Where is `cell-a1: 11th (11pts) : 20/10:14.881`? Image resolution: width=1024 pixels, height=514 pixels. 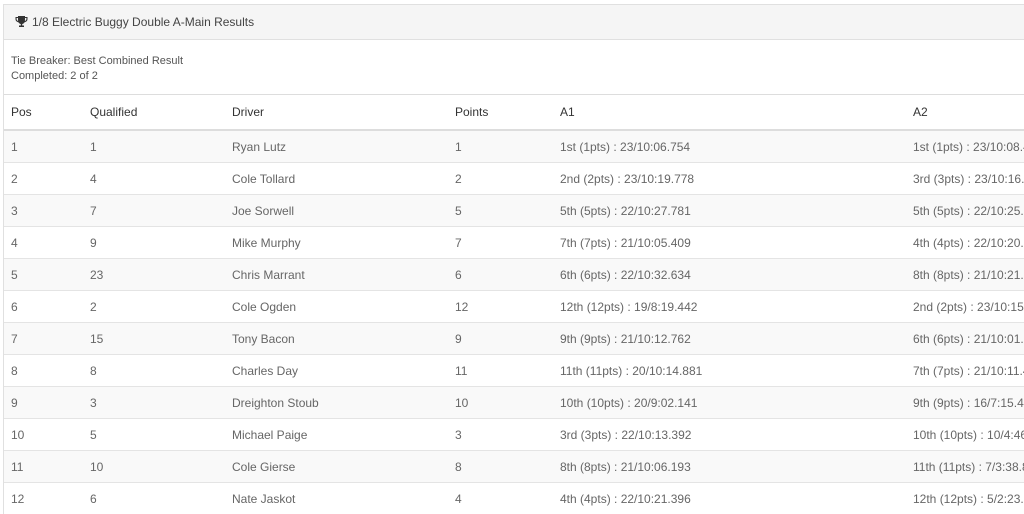
cell-a1: 11th (11pts) : 20/10:14.881 is located at coordinates (733, 370).